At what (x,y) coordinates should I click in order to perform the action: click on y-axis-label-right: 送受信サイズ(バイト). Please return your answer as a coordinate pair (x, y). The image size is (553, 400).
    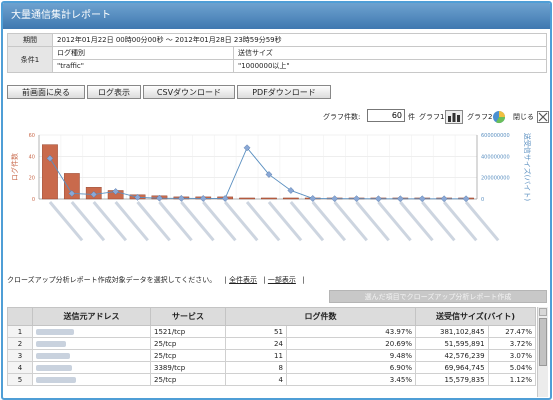
    Looking at the image, I should click on (527, 167).